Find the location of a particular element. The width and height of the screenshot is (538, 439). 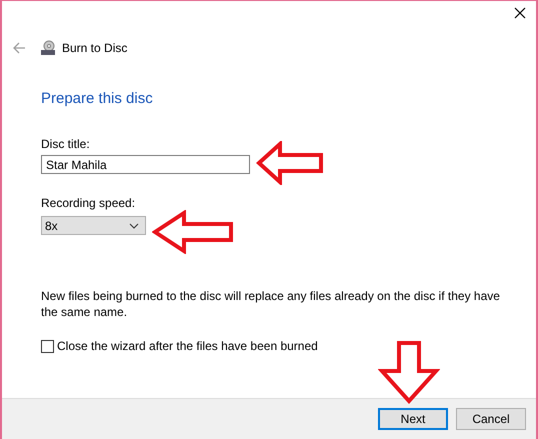

close-icon is located at coordinates (520, 13).